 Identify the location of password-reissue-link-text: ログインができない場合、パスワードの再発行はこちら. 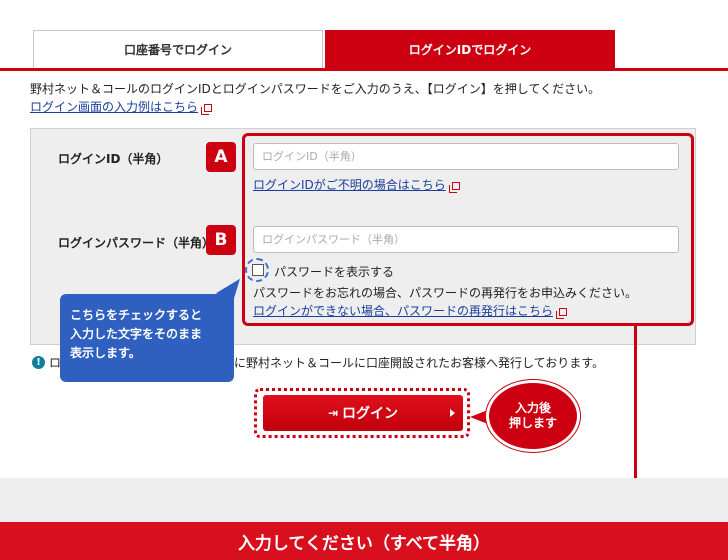
(403, 311).